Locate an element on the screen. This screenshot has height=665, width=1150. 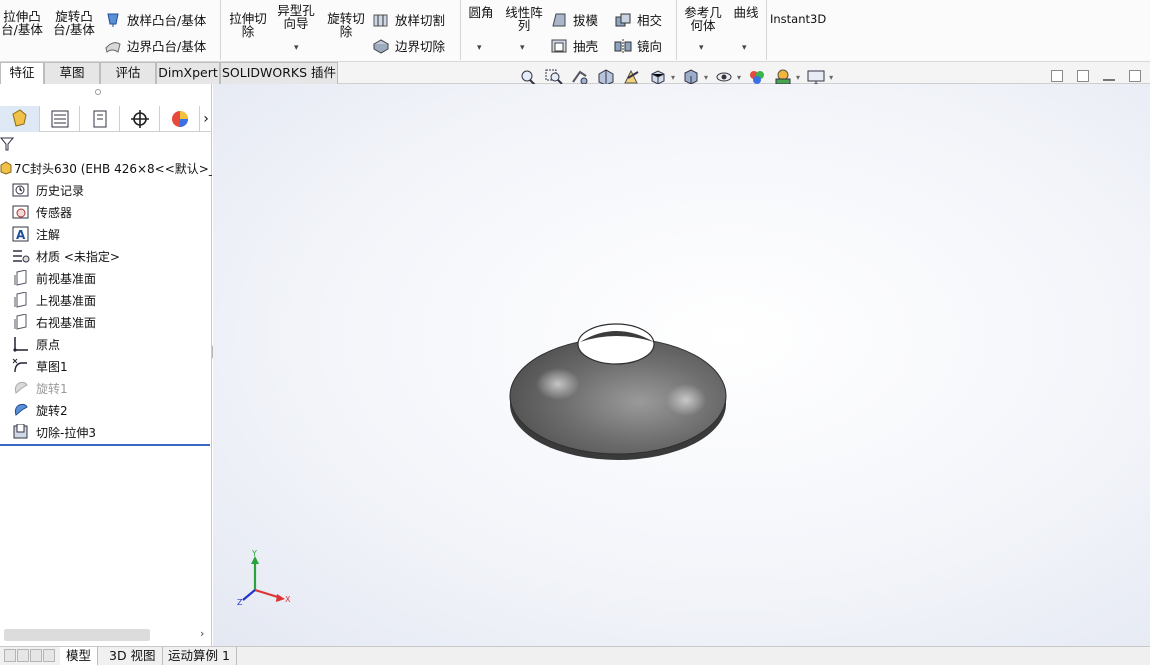
hole-wizard-button: 异型孔向导 ▾ is located at coordinates (296, 26).